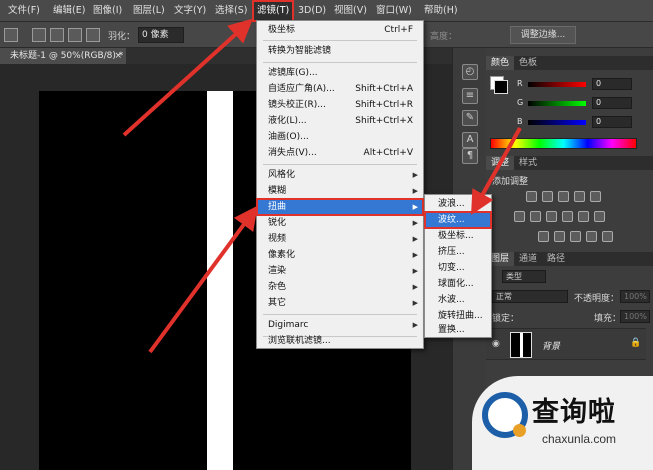 Image resolution: width=653 pixels, height=470 pixels. I want to click on vibrance-icon, so click(595, 196).